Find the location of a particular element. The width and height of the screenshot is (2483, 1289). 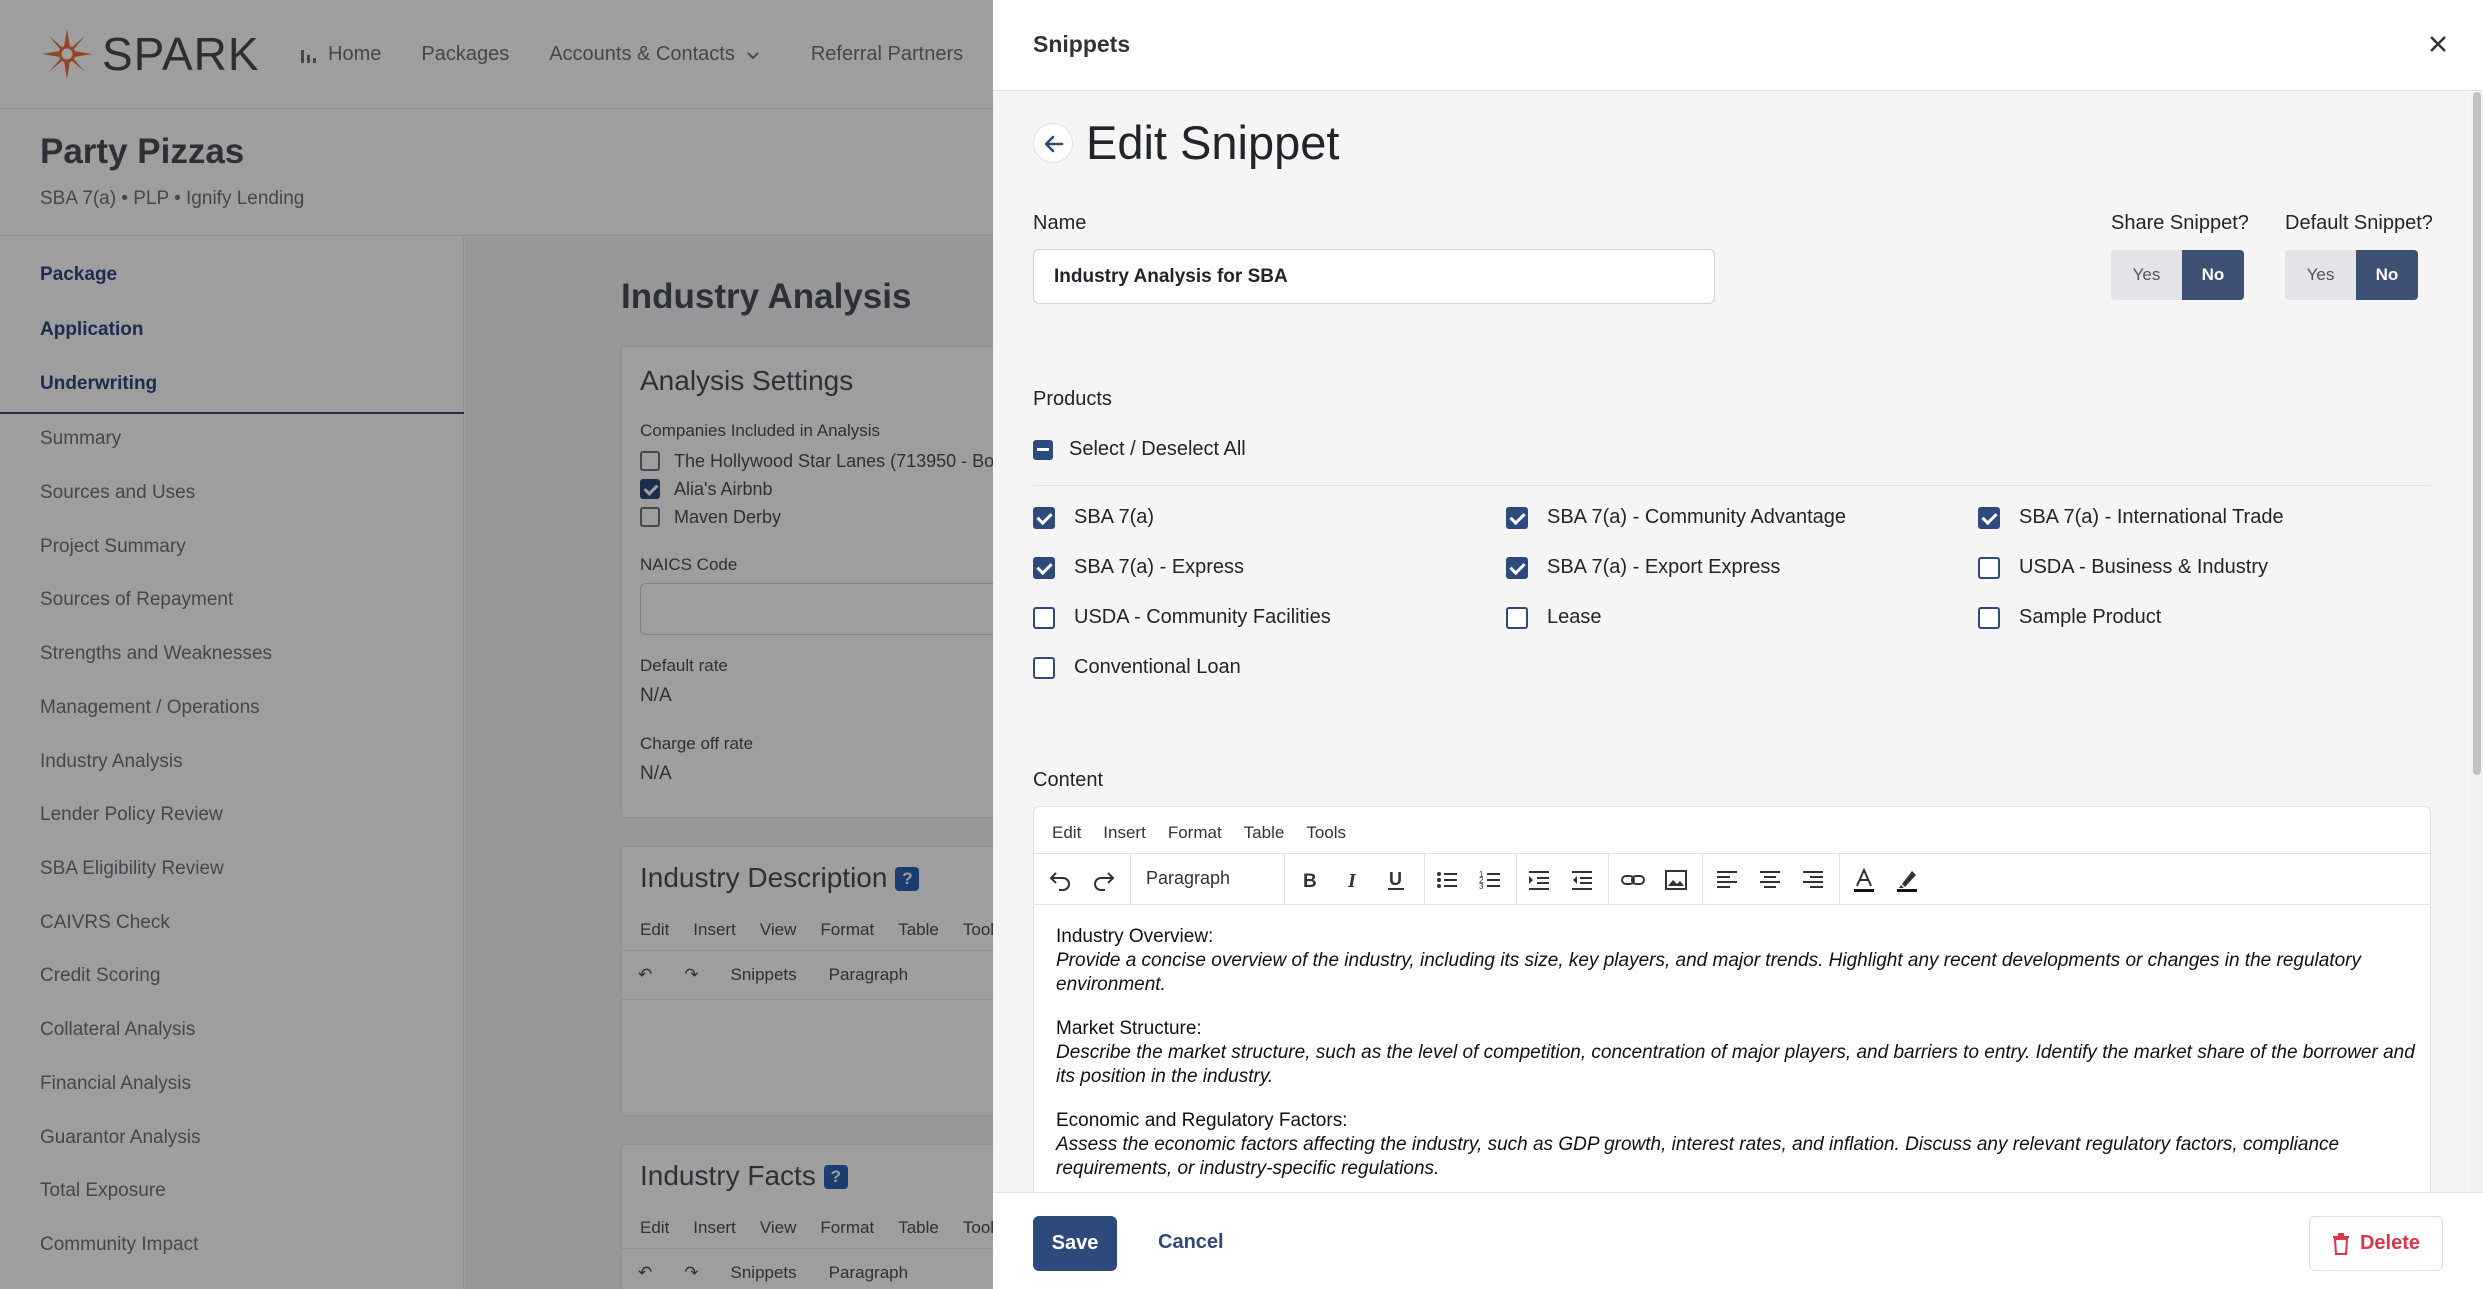

product-label: Lease is located at coordinates (1574, 617).